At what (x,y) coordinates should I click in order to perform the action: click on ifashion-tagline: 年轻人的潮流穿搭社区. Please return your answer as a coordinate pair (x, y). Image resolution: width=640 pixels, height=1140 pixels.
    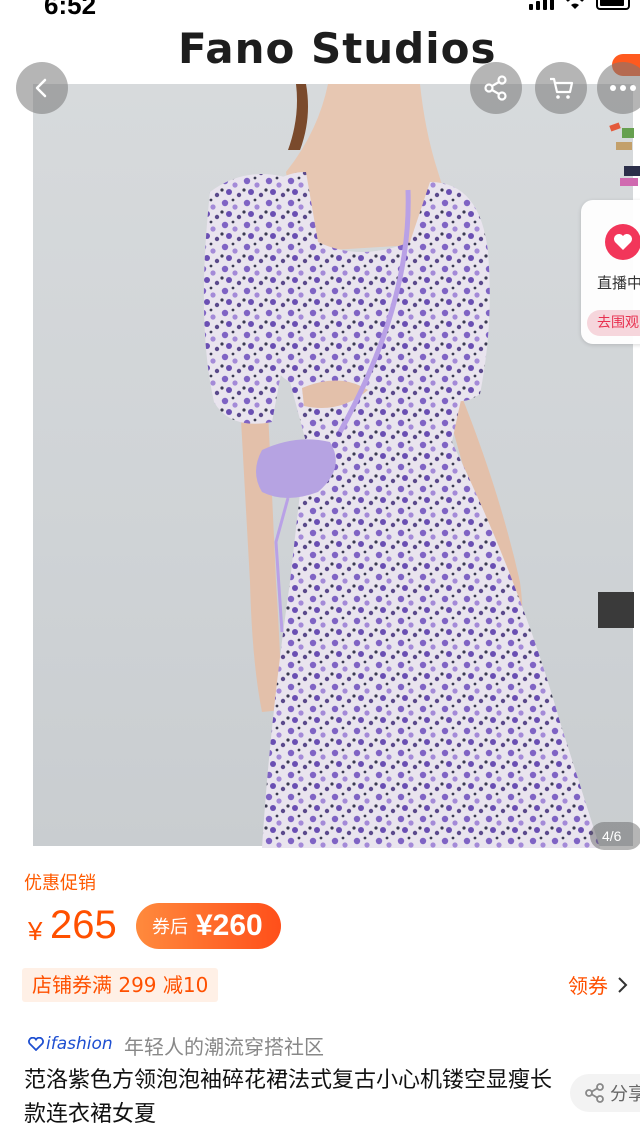
    Looking at the image, I should click on (224, 1047).